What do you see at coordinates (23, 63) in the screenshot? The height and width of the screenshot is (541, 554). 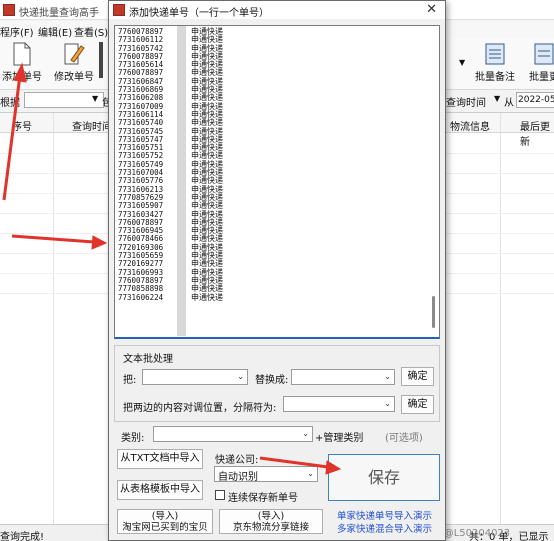 I see `add-number-button: 添加单号` at bounding box center [23, 63].